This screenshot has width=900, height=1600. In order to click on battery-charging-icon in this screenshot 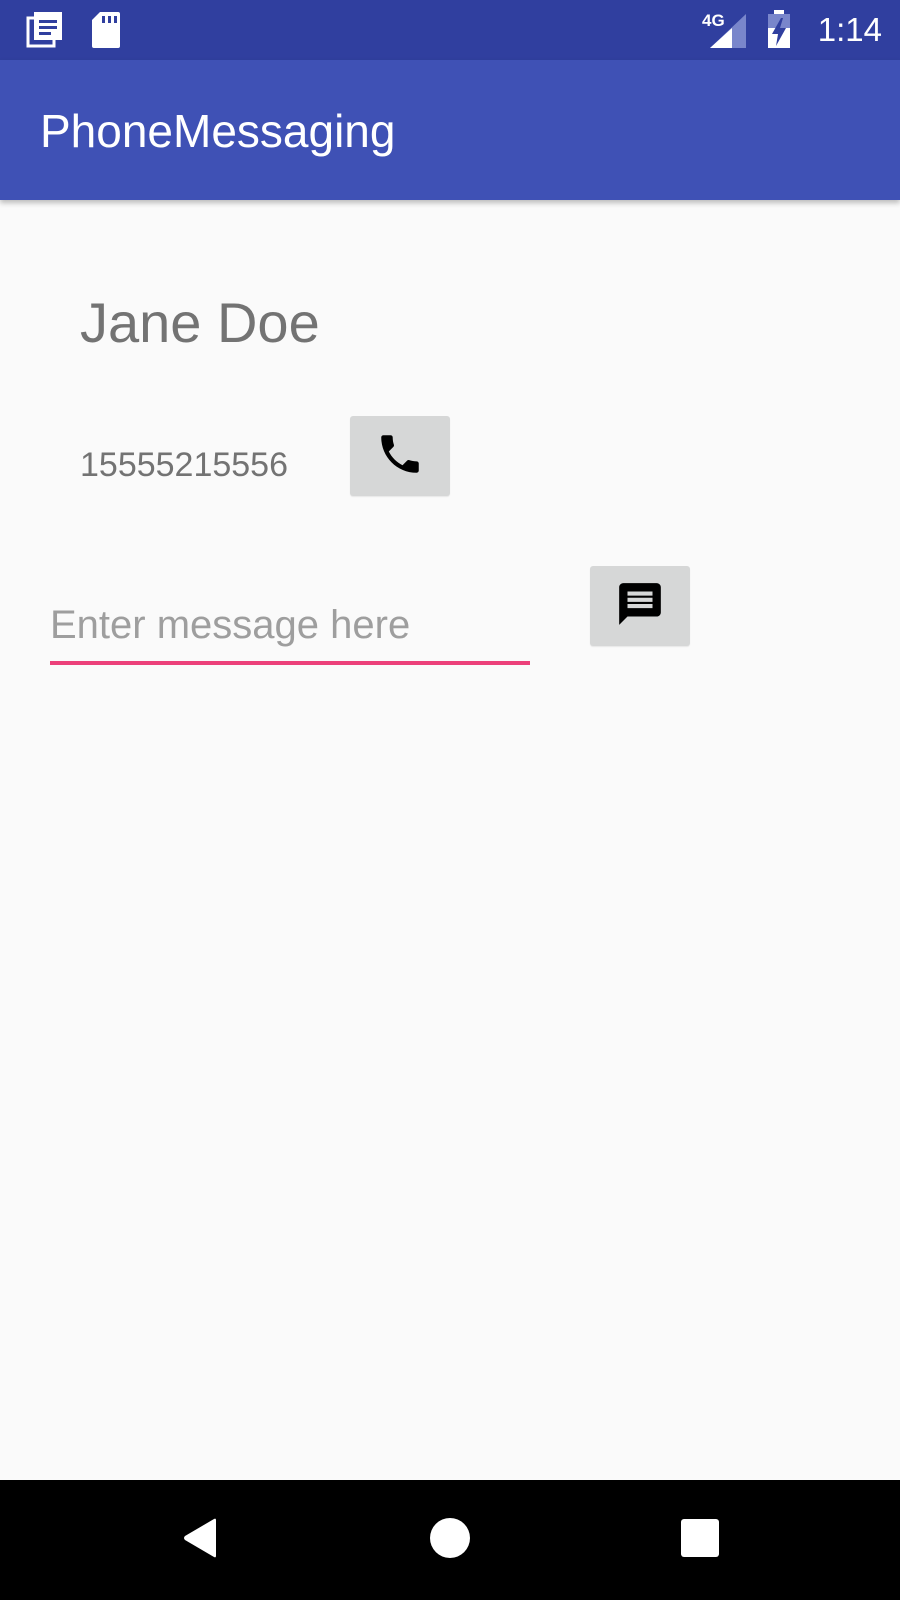, I will do `click(779, 31)`.